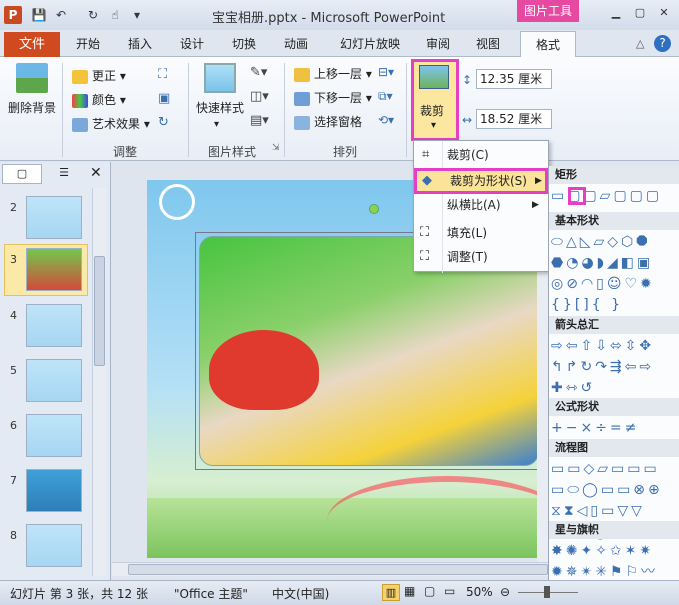 Image resolution: width=679 pixels, height=605 pixels. I want to click on remove-background-button: 删除背景, so click(32, 107).